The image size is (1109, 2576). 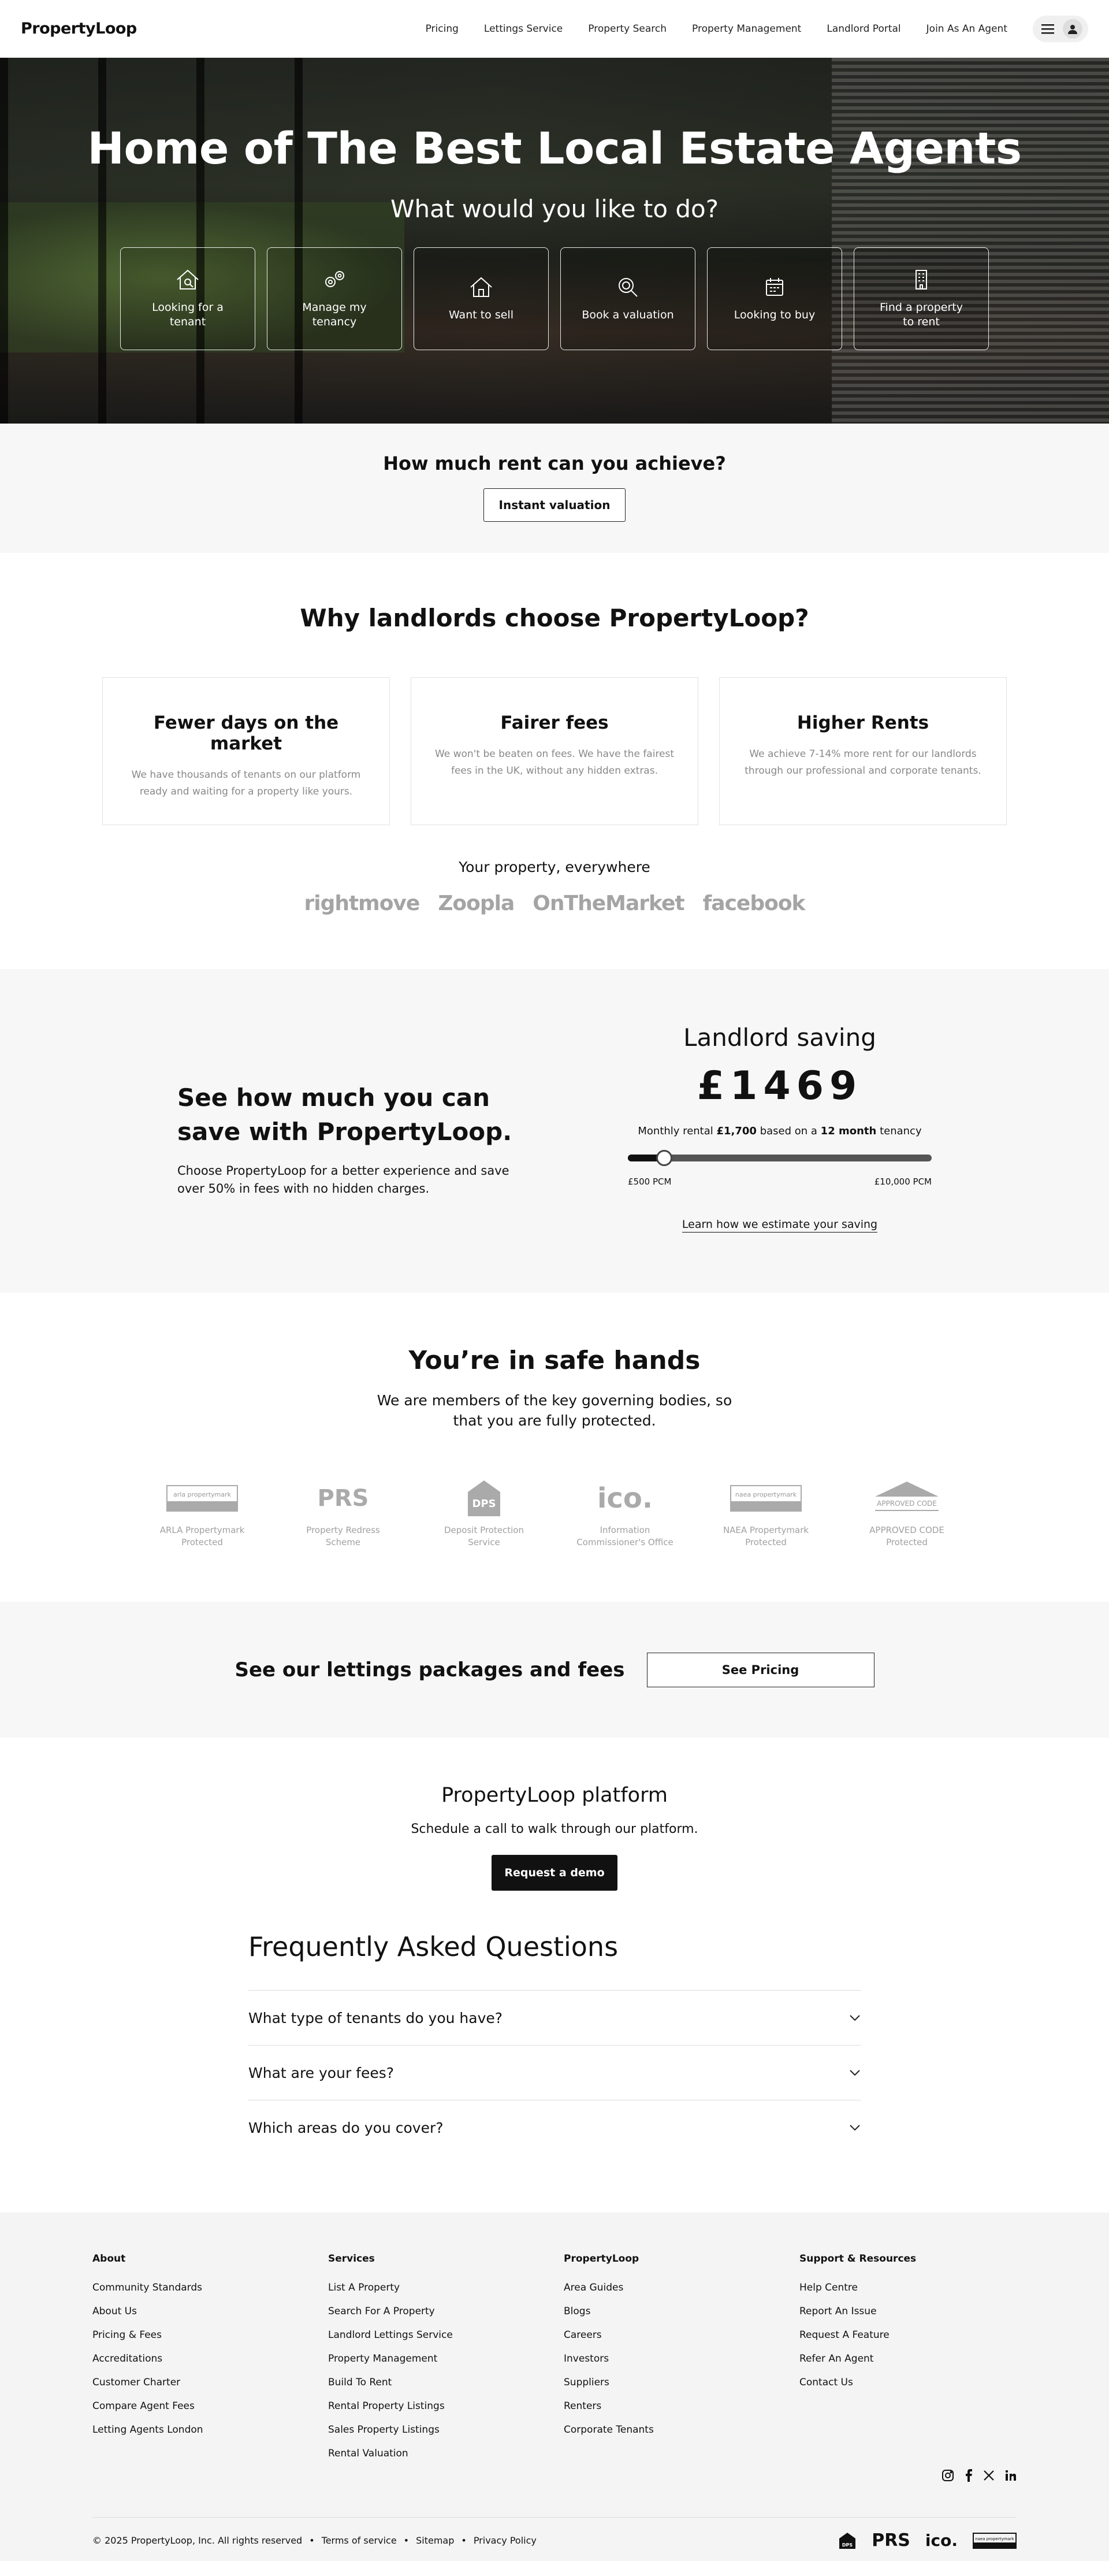 I want to click on footer-link: Sales Property Listings, so click(x=446, y=2430).